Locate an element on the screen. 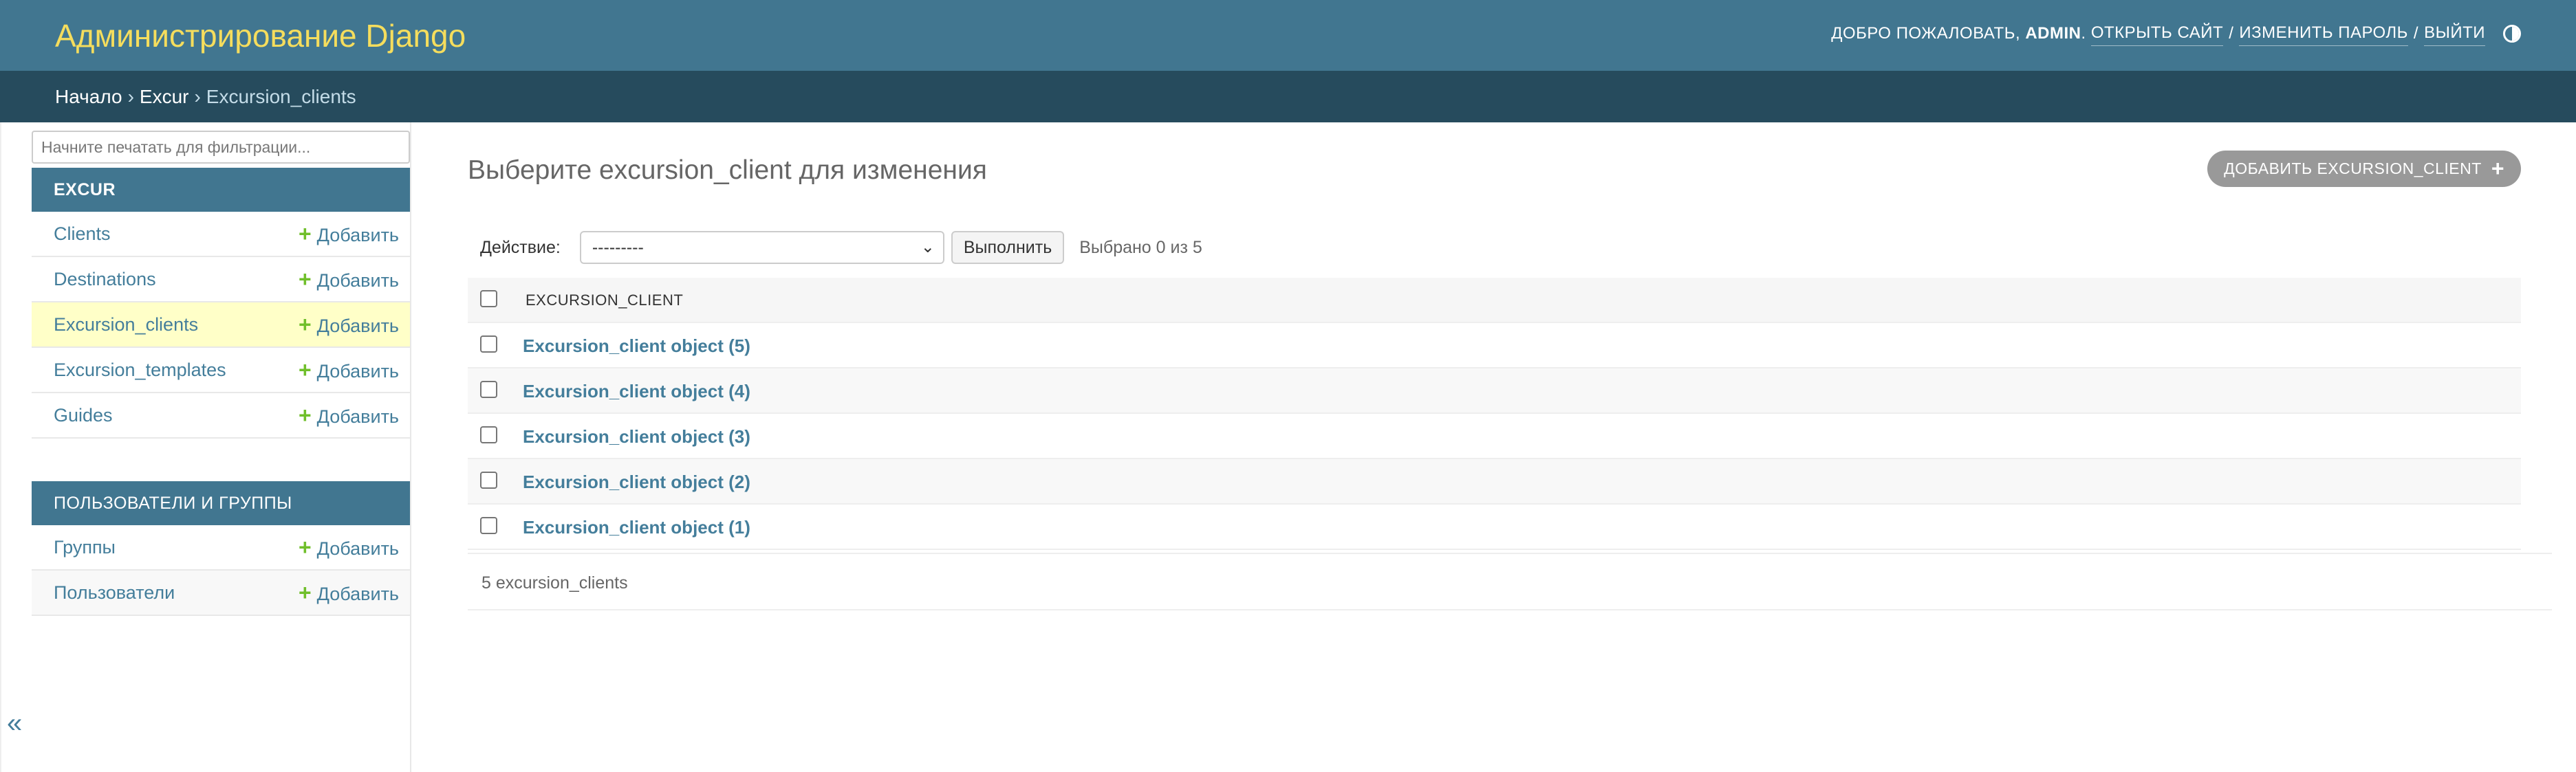  add-button-label: ДОБАВИТЬ EXCURSION_CLIENT is located at coordinates (2353, 168).